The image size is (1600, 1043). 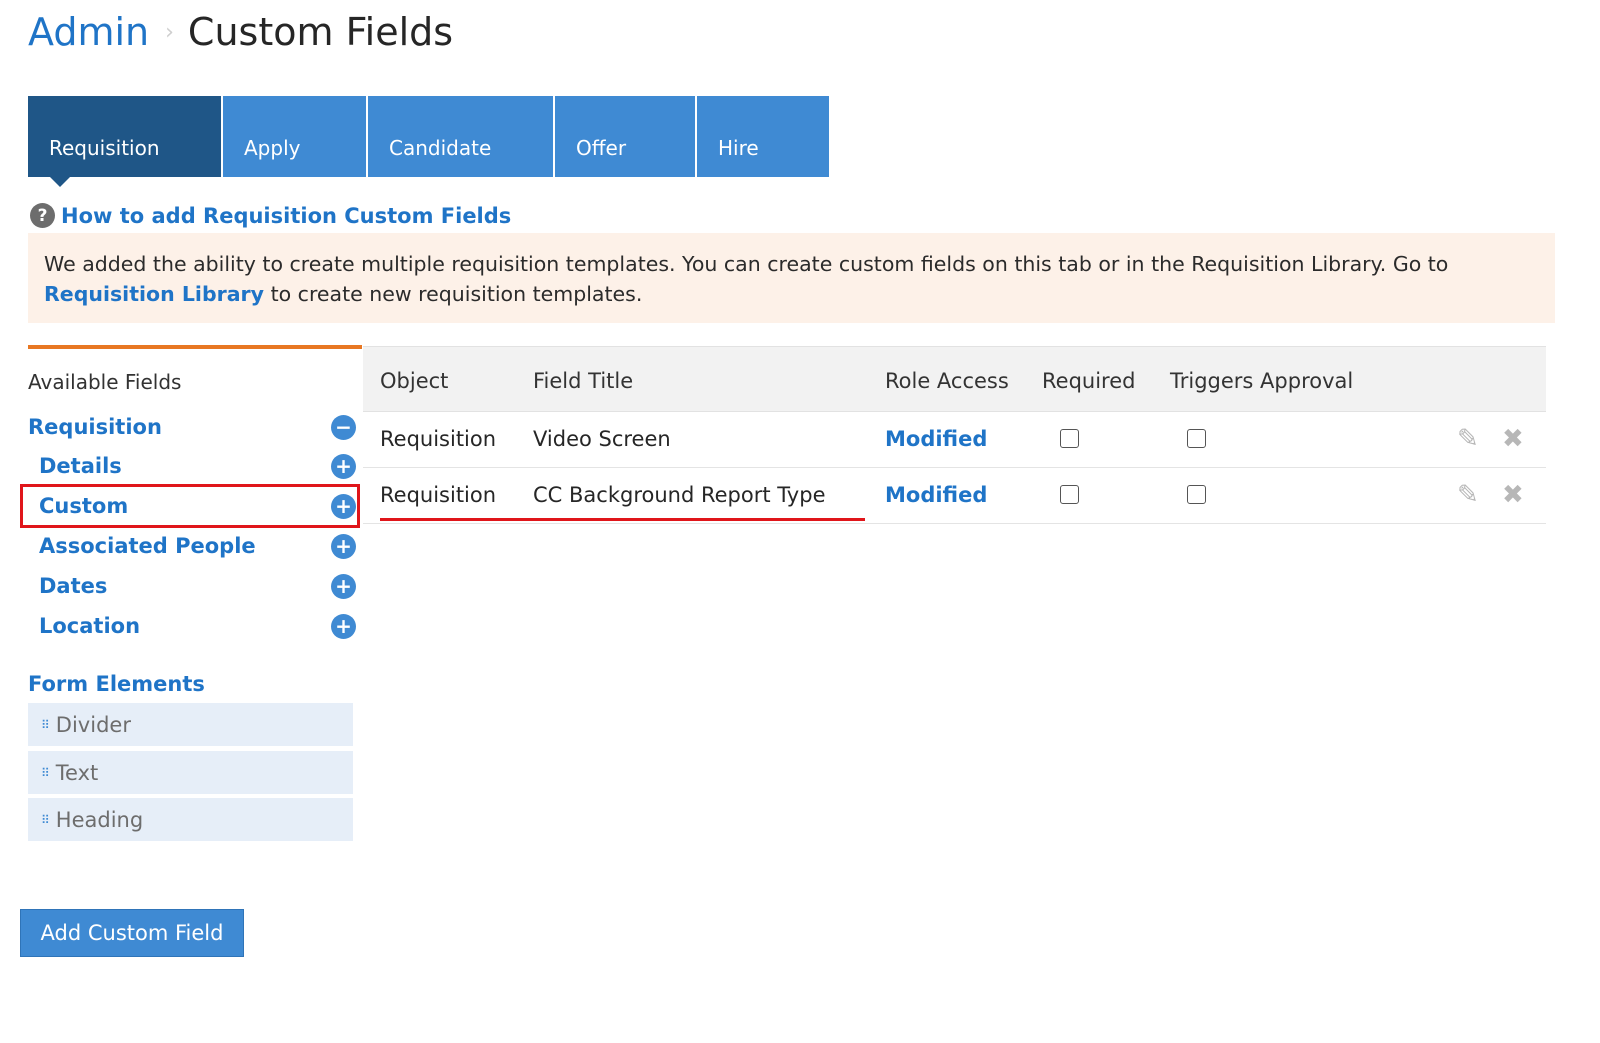 What do you see at coordinates (583, 381) in the screenshot?
I see `column-header-field-title: Field Title` at bounding box center [583, 381].